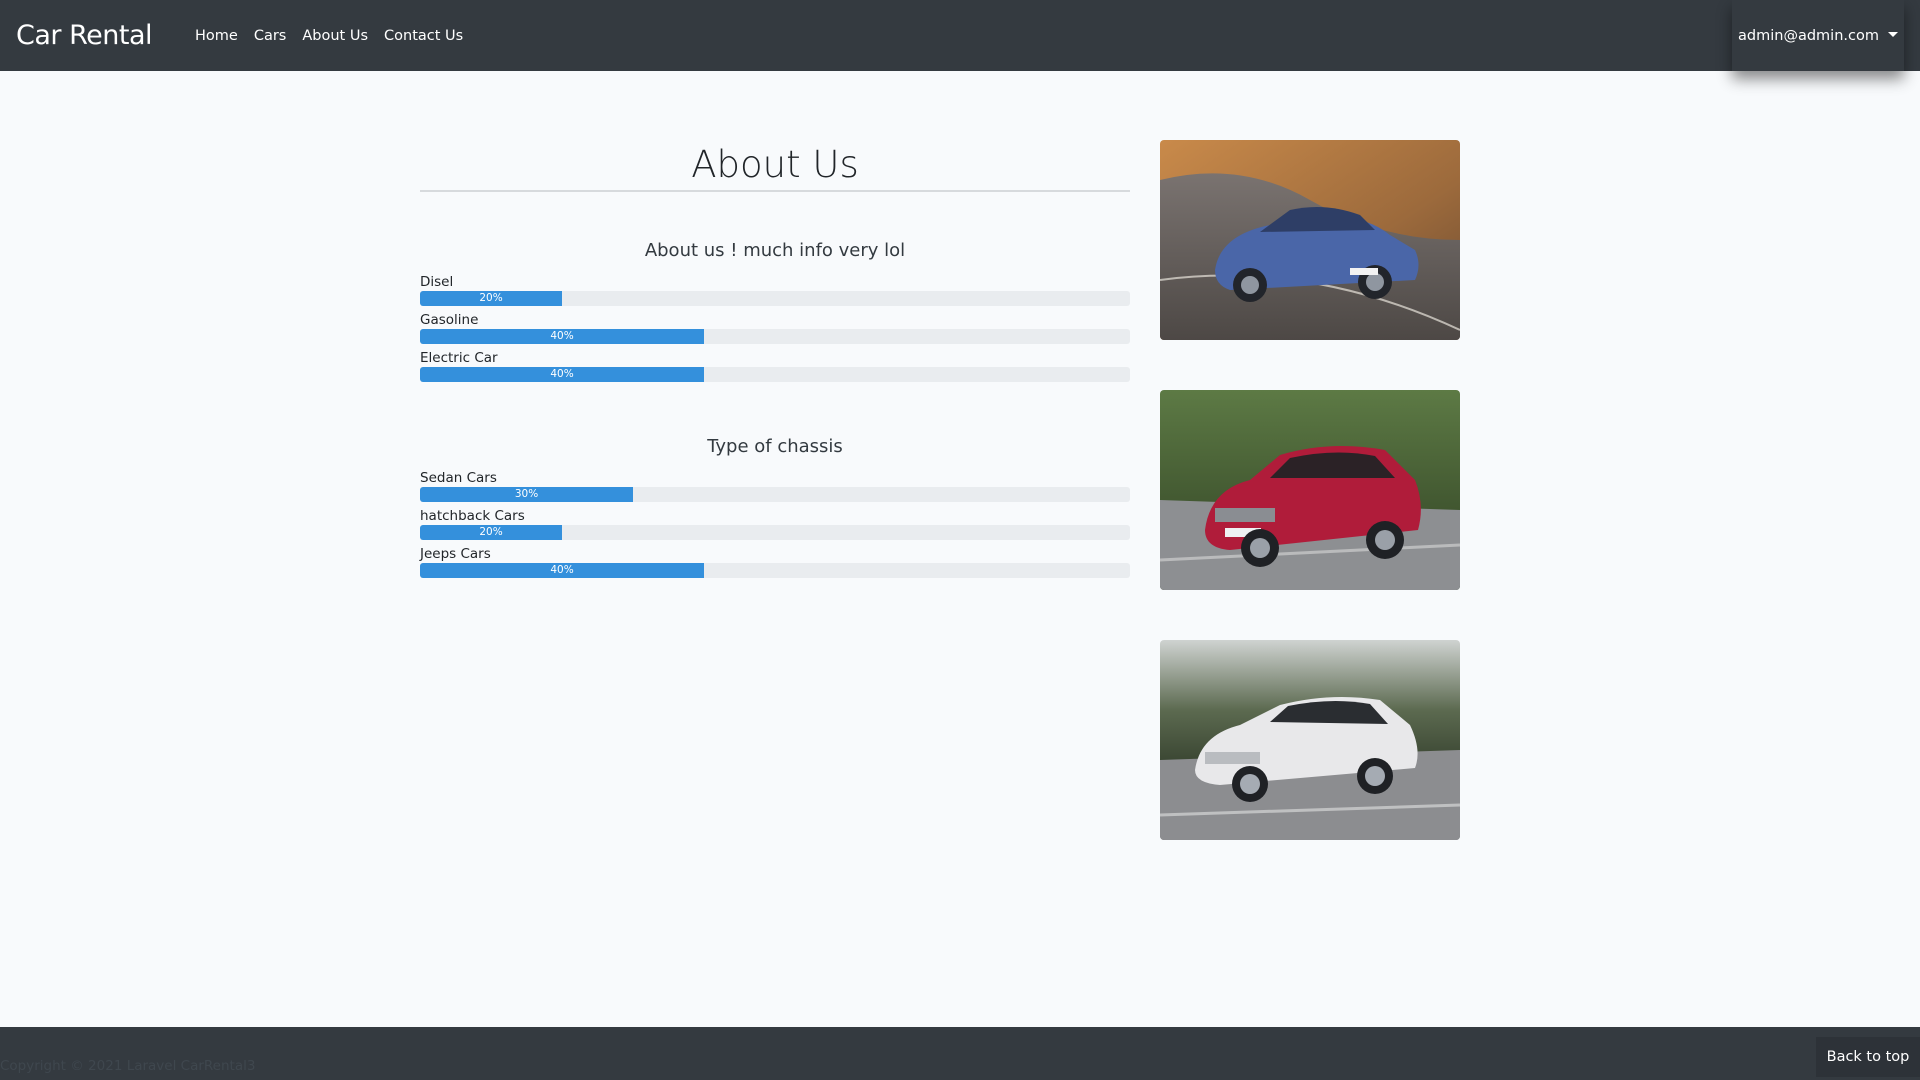  What do you see at coordinates (1892, 34) in the screenshot?
I see `caret-down-icon` at bounding box center [1892, 34].